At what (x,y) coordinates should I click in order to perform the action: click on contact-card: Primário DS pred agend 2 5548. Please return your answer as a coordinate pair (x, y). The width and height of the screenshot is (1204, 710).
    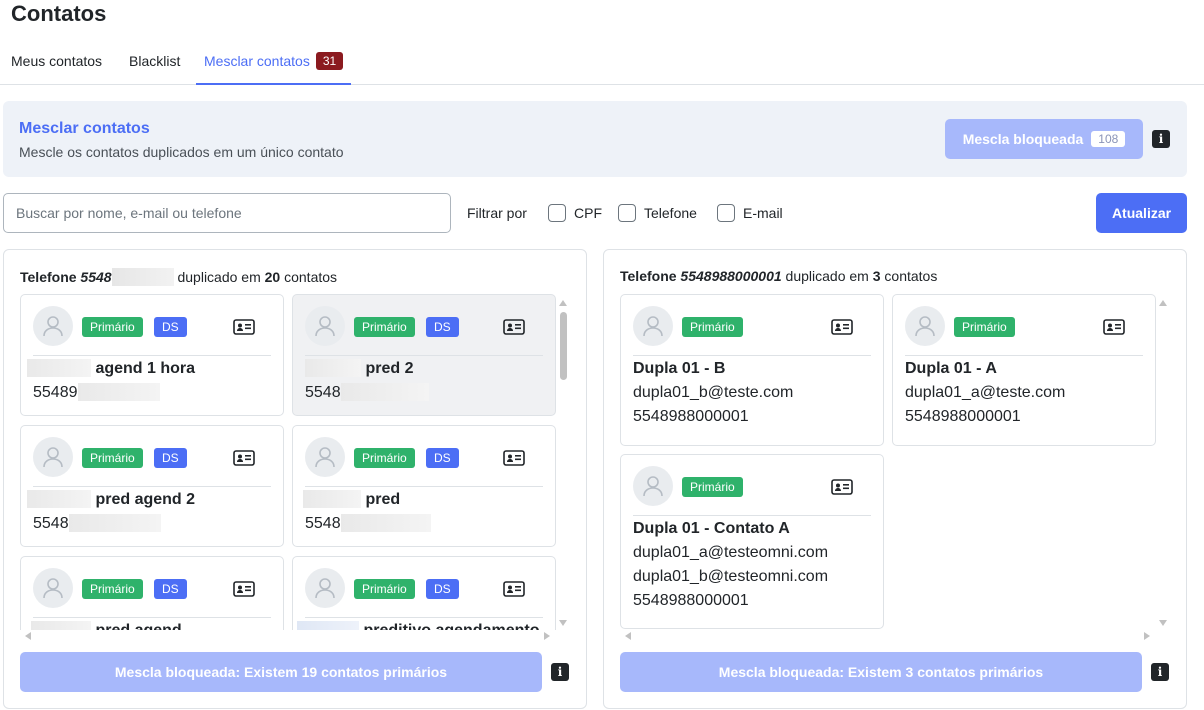
    Looking at the image, I should click on (152, 486).